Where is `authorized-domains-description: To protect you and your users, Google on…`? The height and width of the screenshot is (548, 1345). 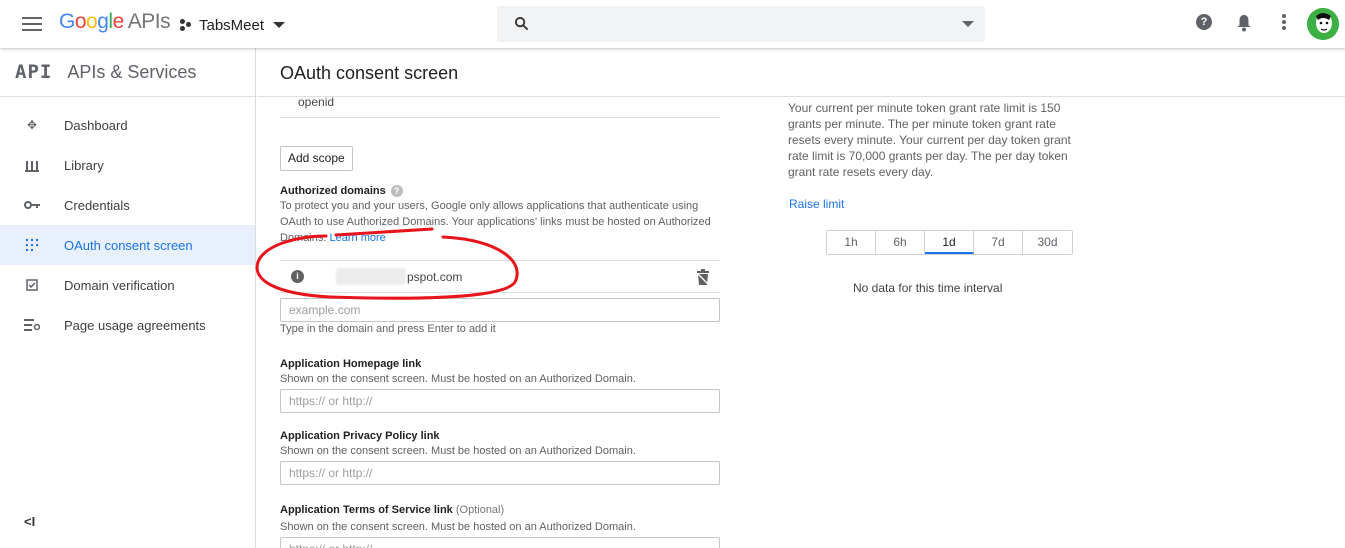 authorized-domains-description: To protect you and your users, Google on… is located at coordinates (495, 222).